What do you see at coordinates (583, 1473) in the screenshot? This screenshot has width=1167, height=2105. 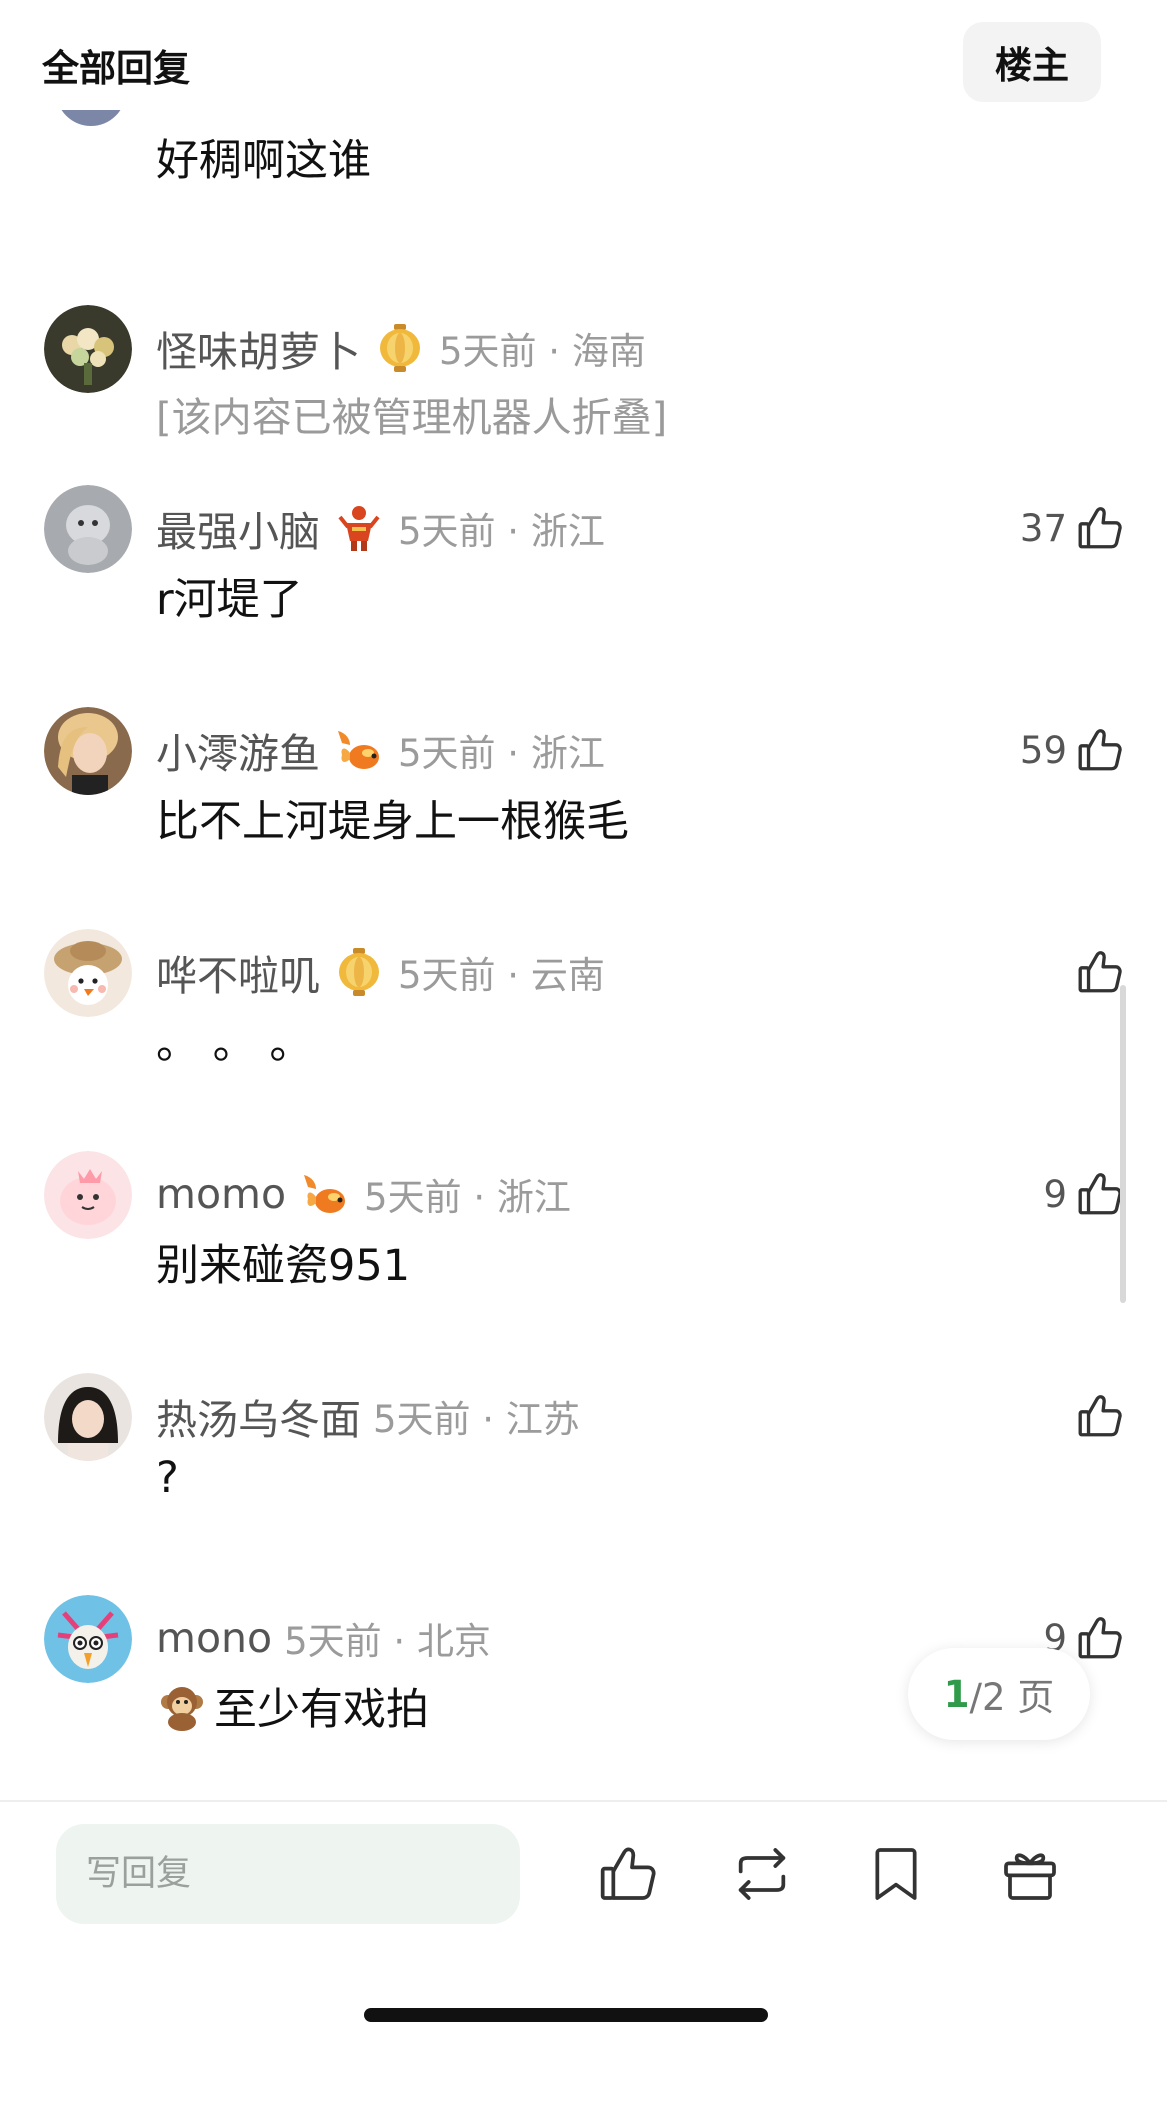 I see `comment-item: 热汤乌冬面 5天前 · 江苏 ?` at bounding box center [583, 1473].